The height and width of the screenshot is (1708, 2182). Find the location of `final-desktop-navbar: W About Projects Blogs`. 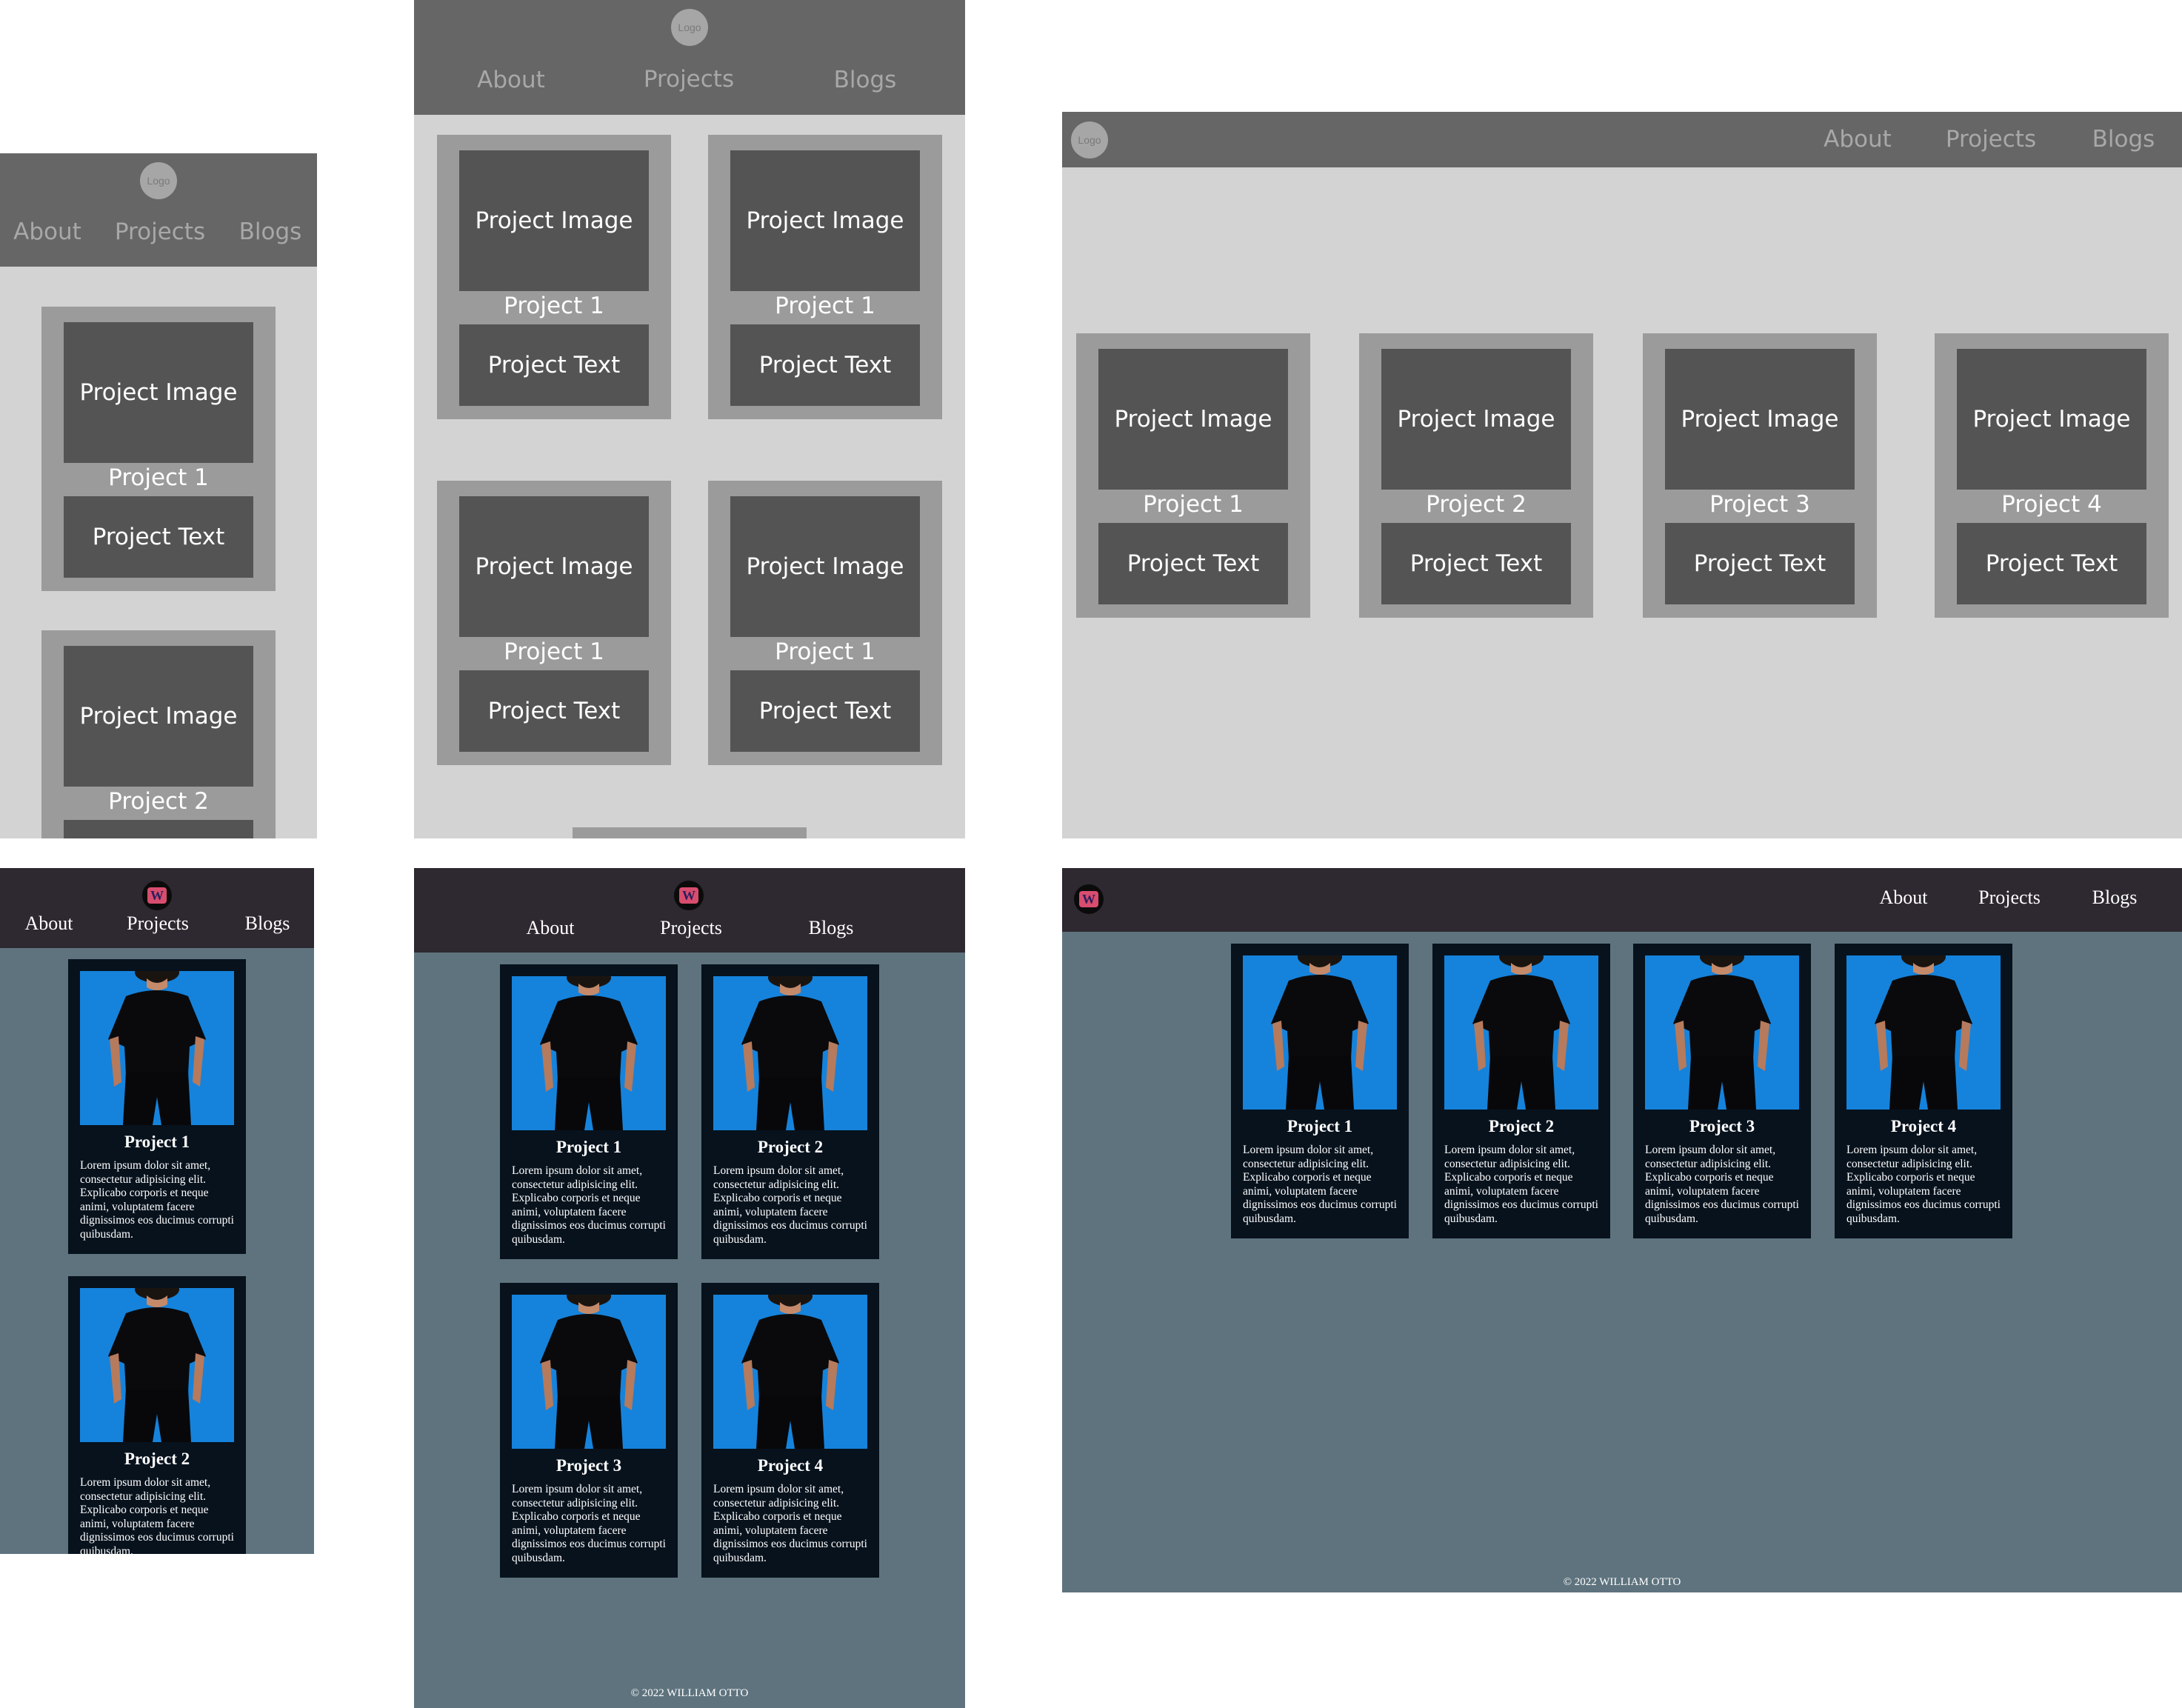

final-desktop-navbar: W About Projects Blogs is located at coordinates (1622, 900).